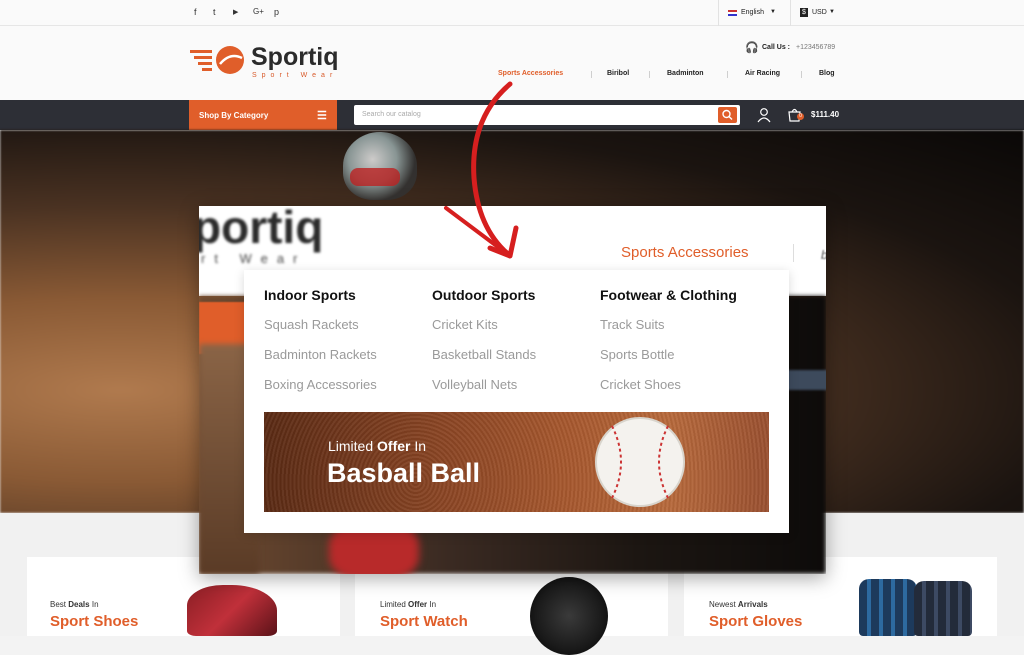 The height and width of the screenshot is (655, 1024). I want to click on currency-symbol: $, so click(804, 12).